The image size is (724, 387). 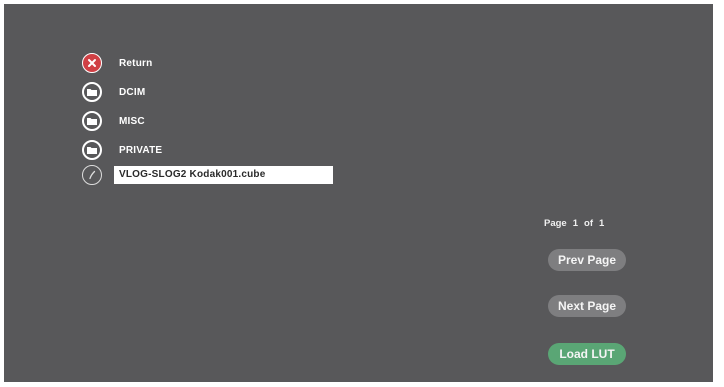 I want to click on page-indicator: Page 1 of 1, so click(x=574, y=223).